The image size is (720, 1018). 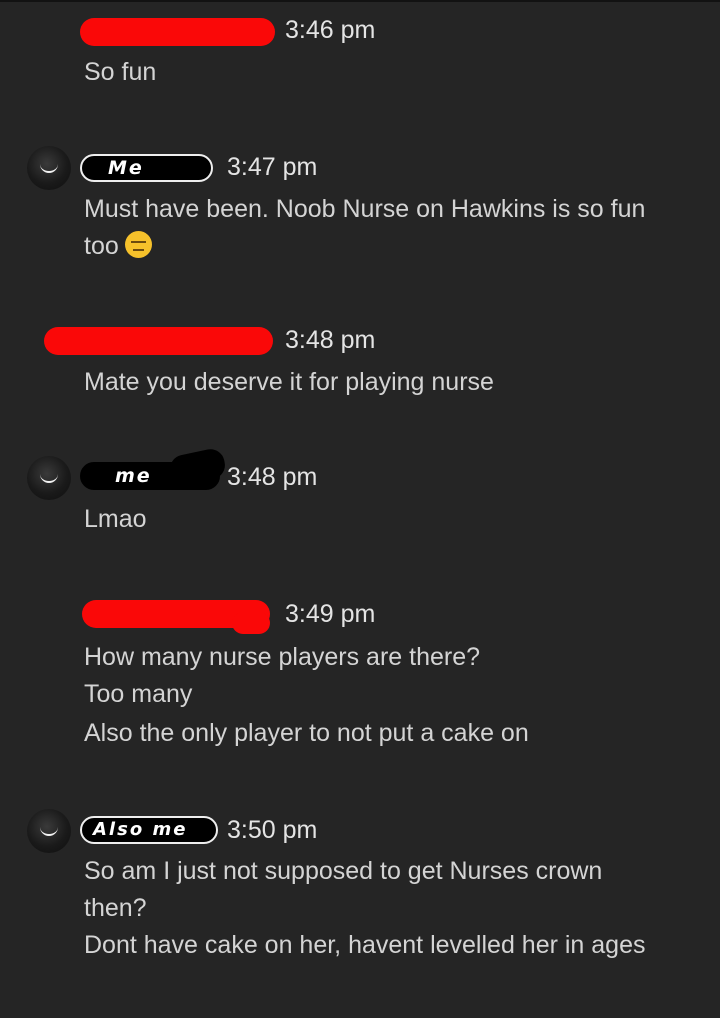 What do you see at coordinates (140, 829) in the screenshot?
I see `username-text: Also me` at bounding box center [140, 829].